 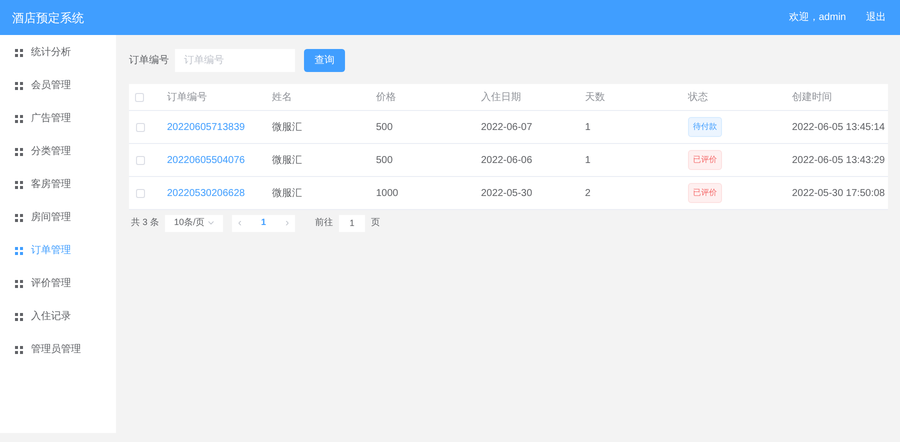 I want to click on column-header: 状态, so click(x=698, y=97).